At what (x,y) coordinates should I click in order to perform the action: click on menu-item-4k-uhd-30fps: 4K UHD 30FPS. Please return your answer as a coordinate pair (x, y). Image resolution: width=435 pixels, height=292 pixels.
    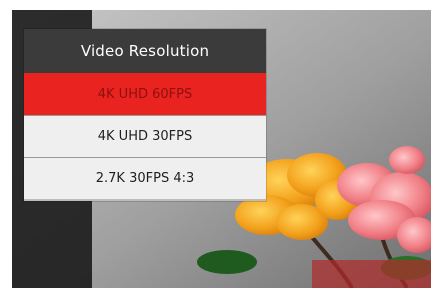
    Looking at the image, I should click on (145, 136).